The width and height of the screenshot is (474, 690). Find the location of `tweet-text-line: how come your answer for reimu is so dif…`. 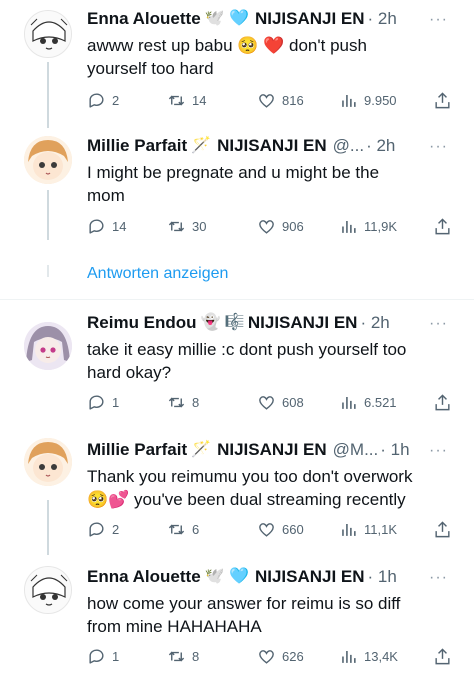

tweet-text-line: how come your answer for reimu is so dif… is located at coordinates (244, 603).